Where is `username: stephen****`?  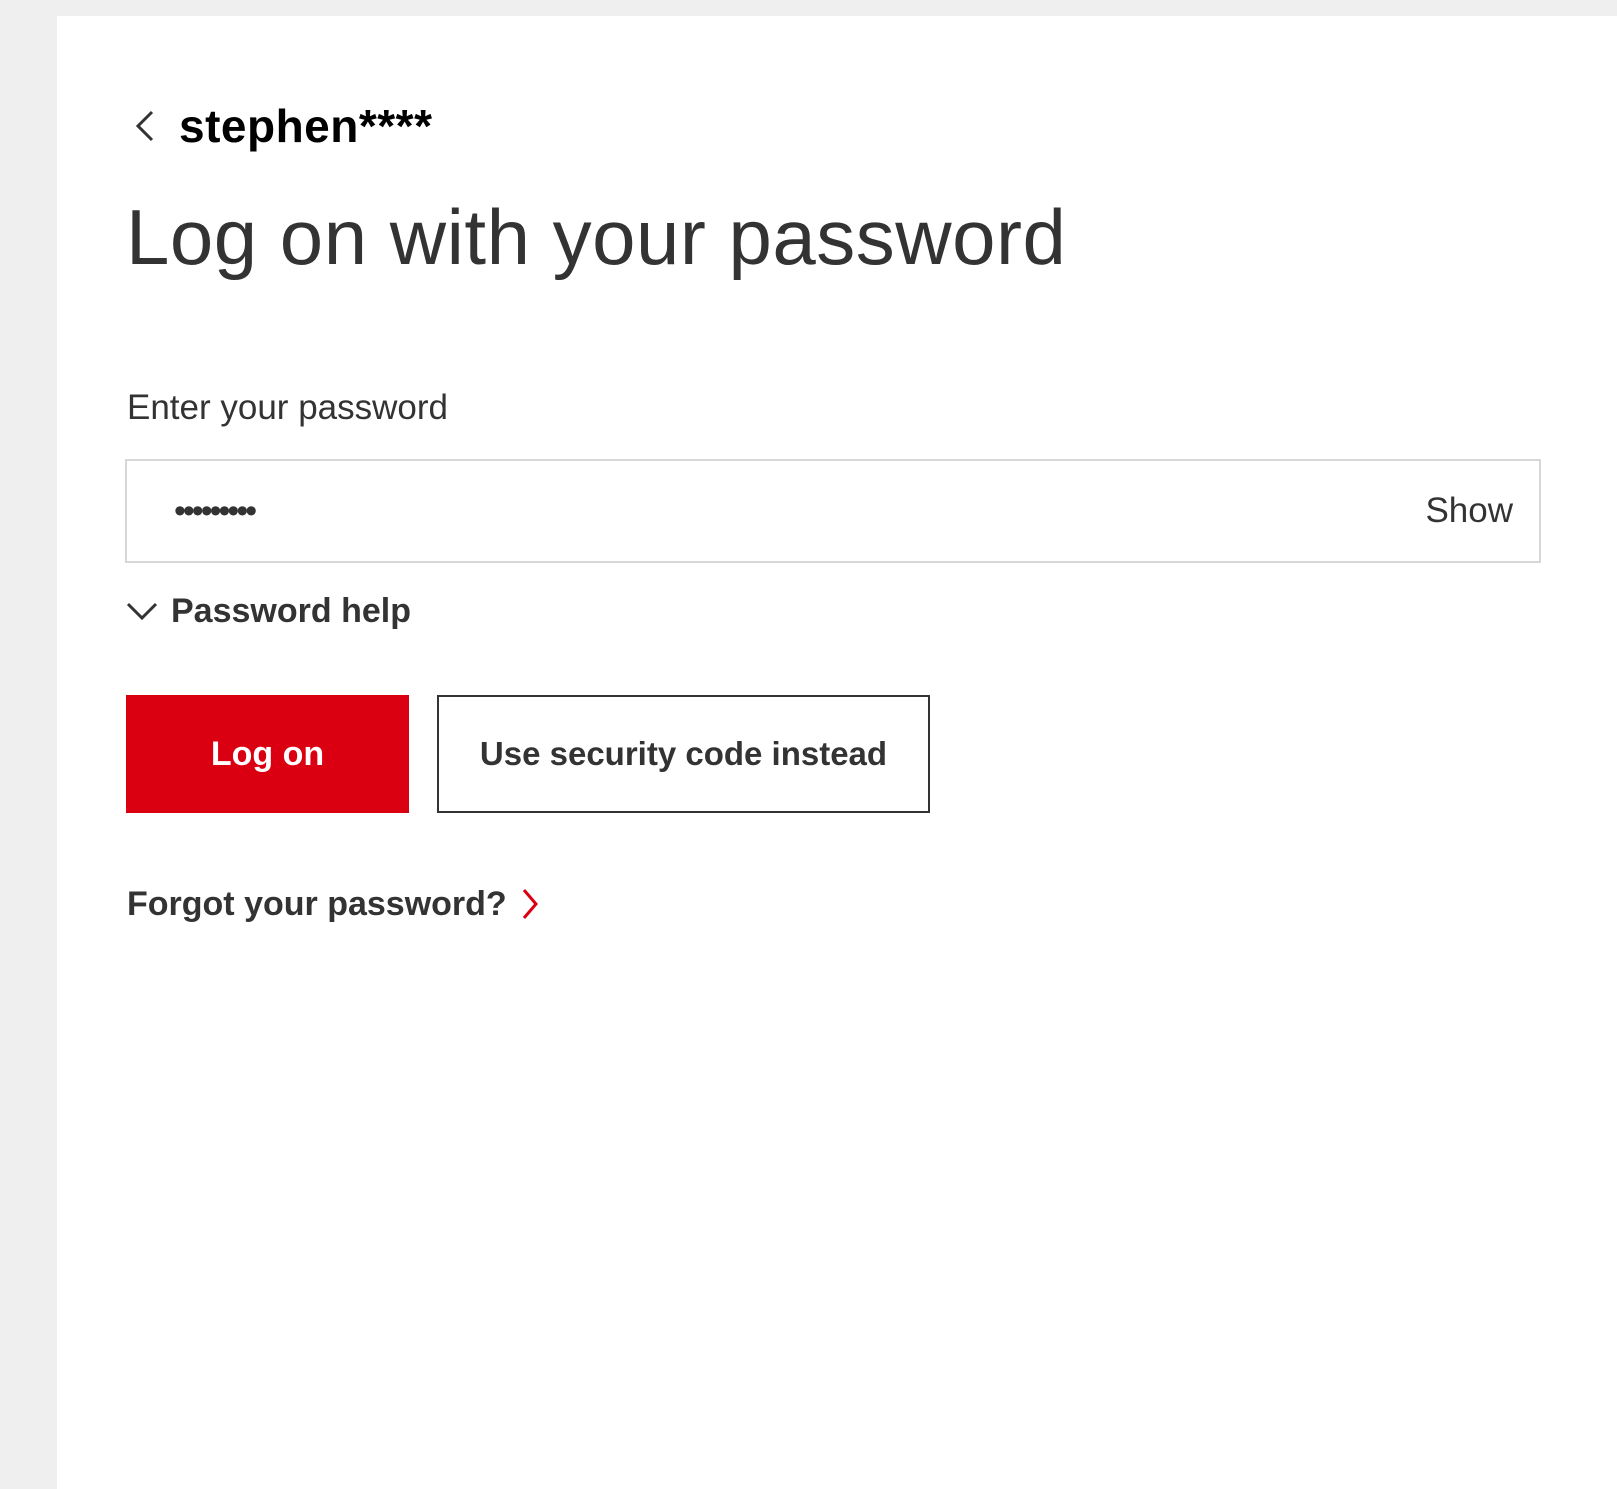 username: stephen**** is located at coordinates (306, 126).